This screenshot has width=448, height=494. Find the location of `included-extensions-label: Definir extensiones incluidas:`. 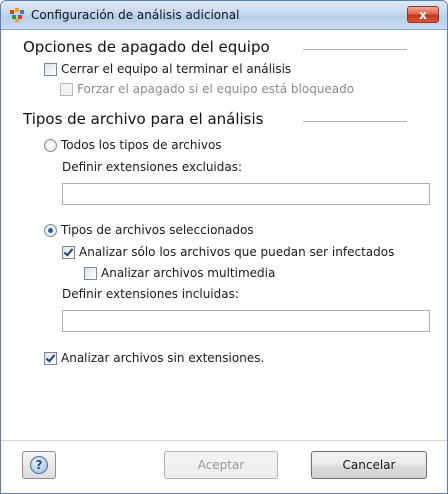

included-extensions-label: Definir extensiones incluidas: is located at coordinates (150, 294).